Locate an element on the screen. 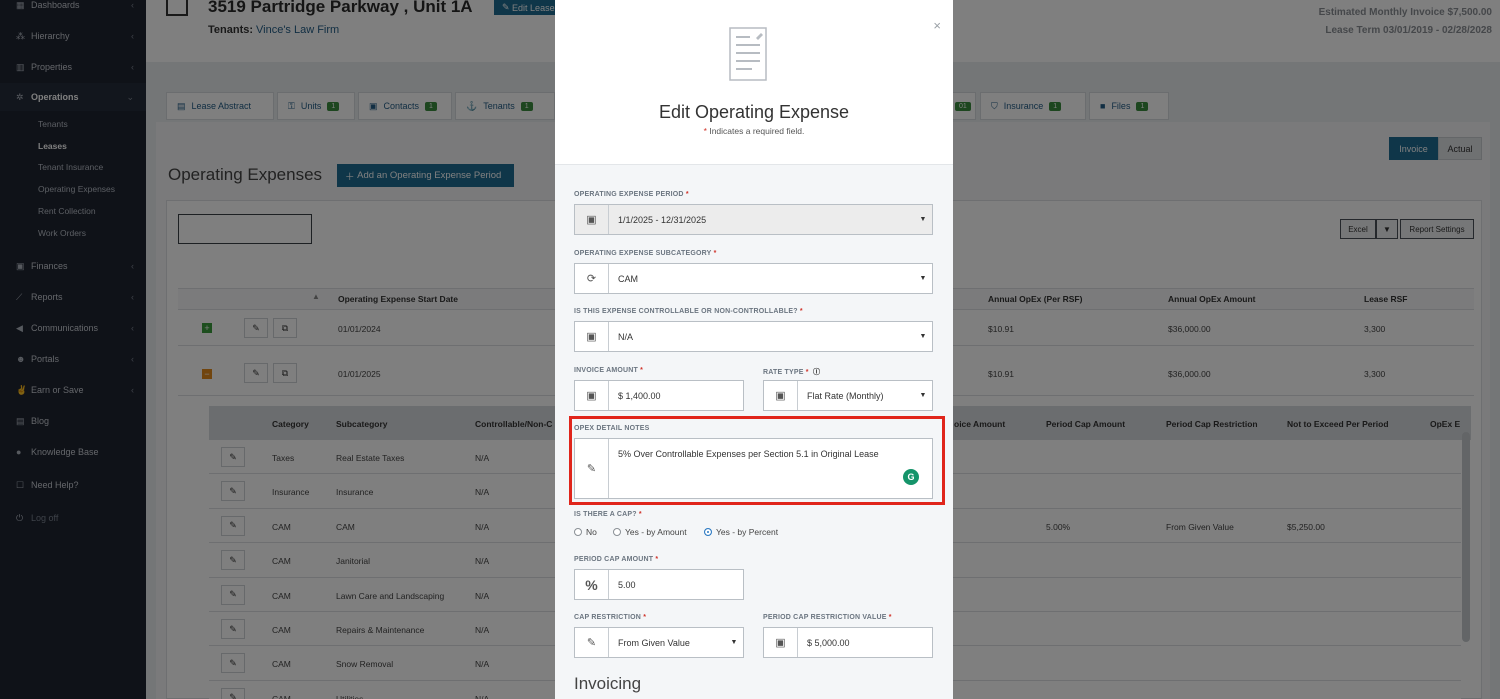  close-icon: × is located at coordinates (937, 25).